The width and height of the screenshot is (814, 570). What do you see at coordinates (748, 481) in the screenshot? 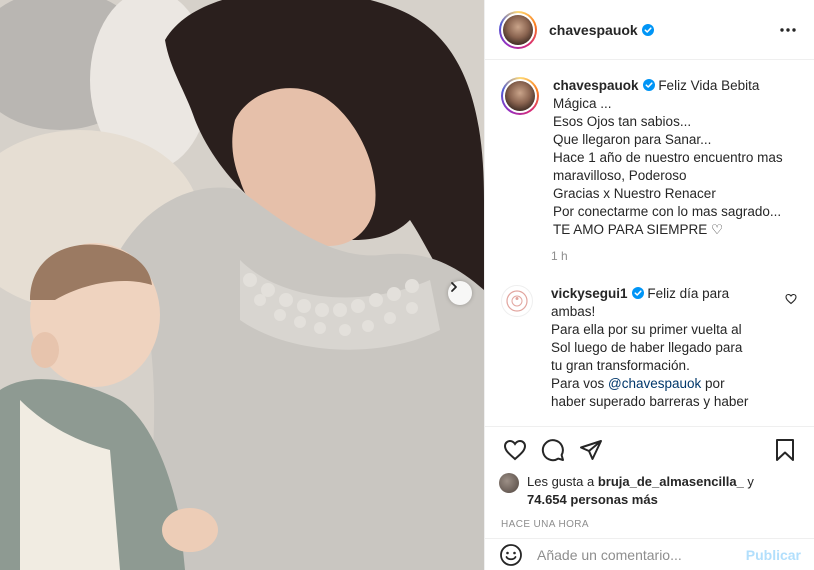
I see `likes-joiner: y` at bounding box center [748, 481].